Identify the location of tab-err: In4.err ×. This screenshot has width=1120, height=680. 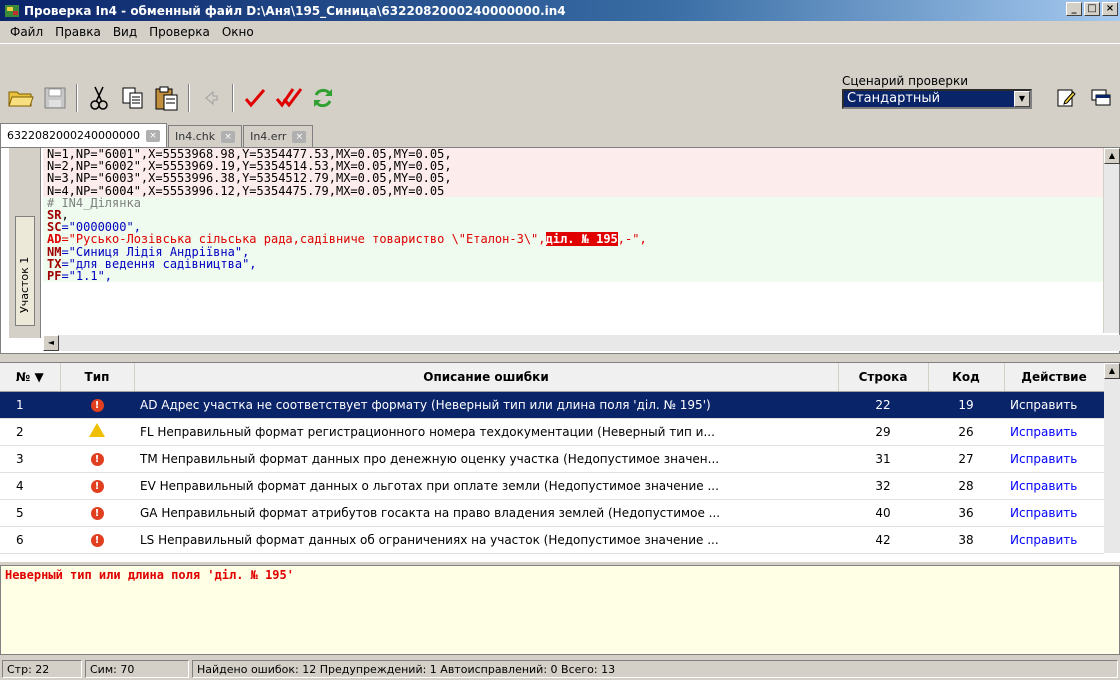
(278, 136).